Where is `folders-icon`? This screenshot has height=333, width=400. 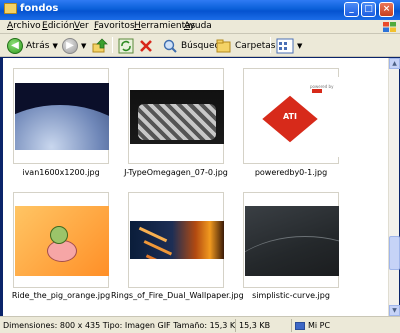 folders-icon is located at coordinates (223, 45).